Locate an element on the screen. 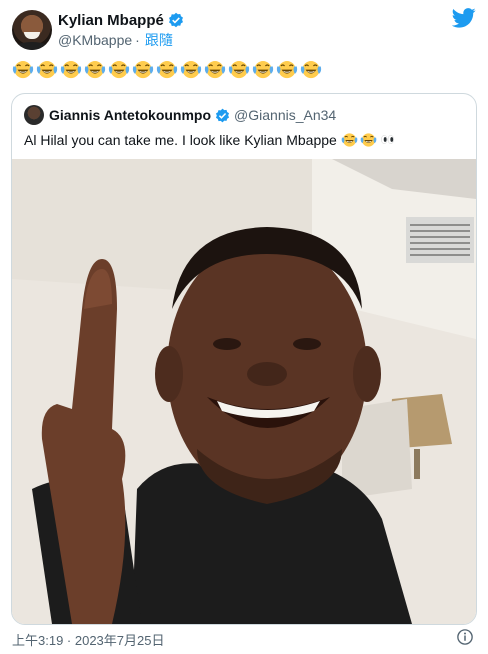  tweet-timestamp: 上午3:19 · 2023年7月25日 is located at coordinates (88, 639).